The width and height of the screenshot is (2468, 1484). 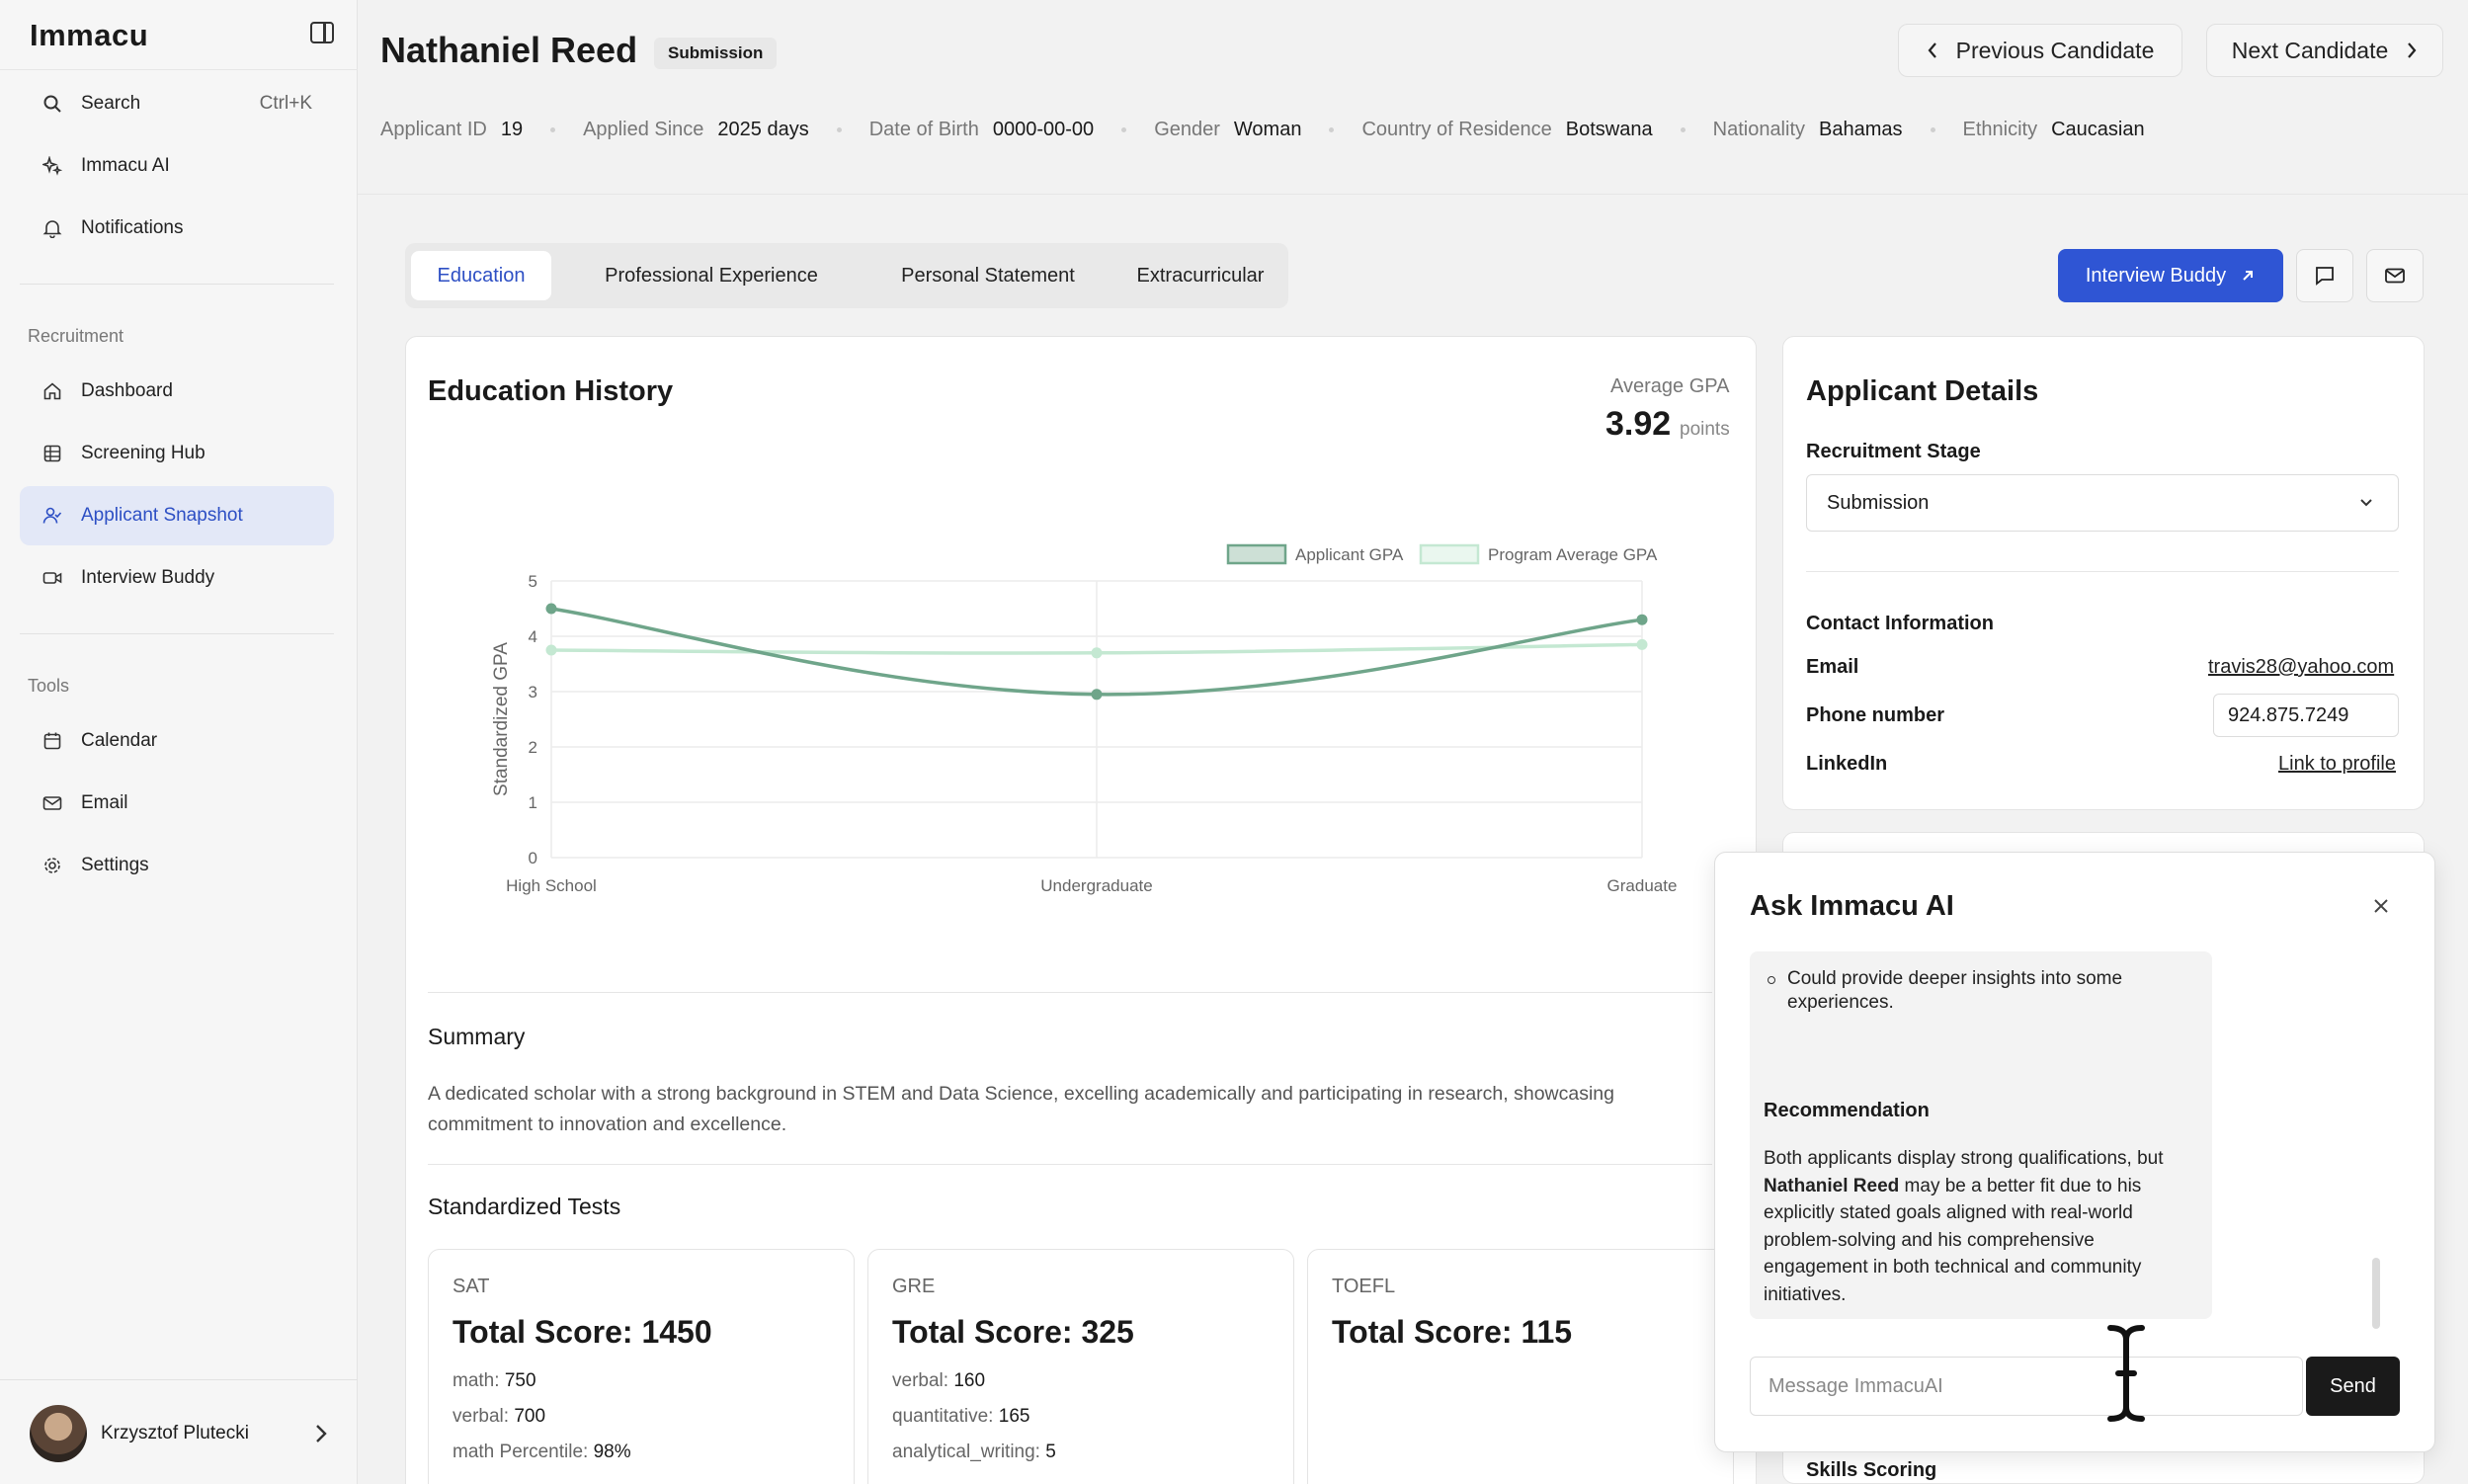 I want to click on meta-key: Nationality, so click(x=1759, y=129).